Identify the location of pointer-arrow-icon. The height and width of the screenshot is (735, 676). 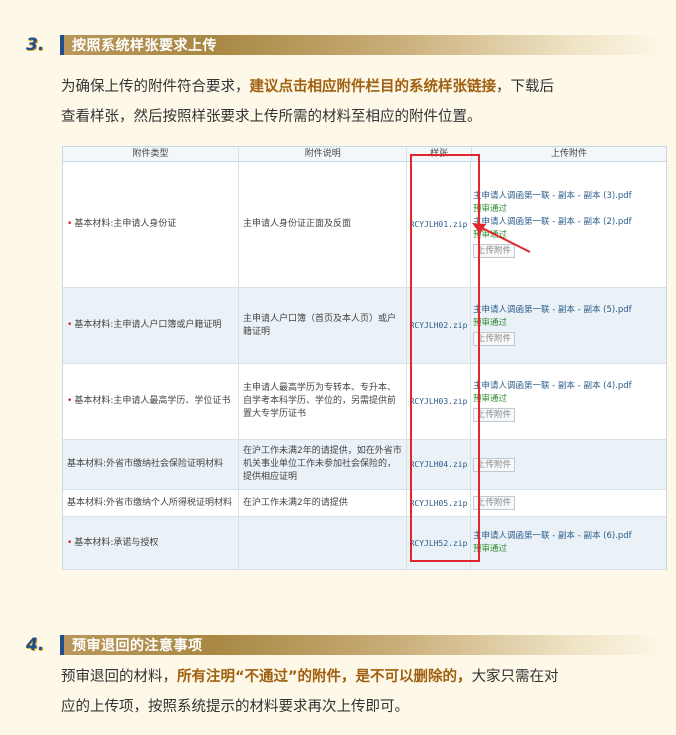
(501, 238).